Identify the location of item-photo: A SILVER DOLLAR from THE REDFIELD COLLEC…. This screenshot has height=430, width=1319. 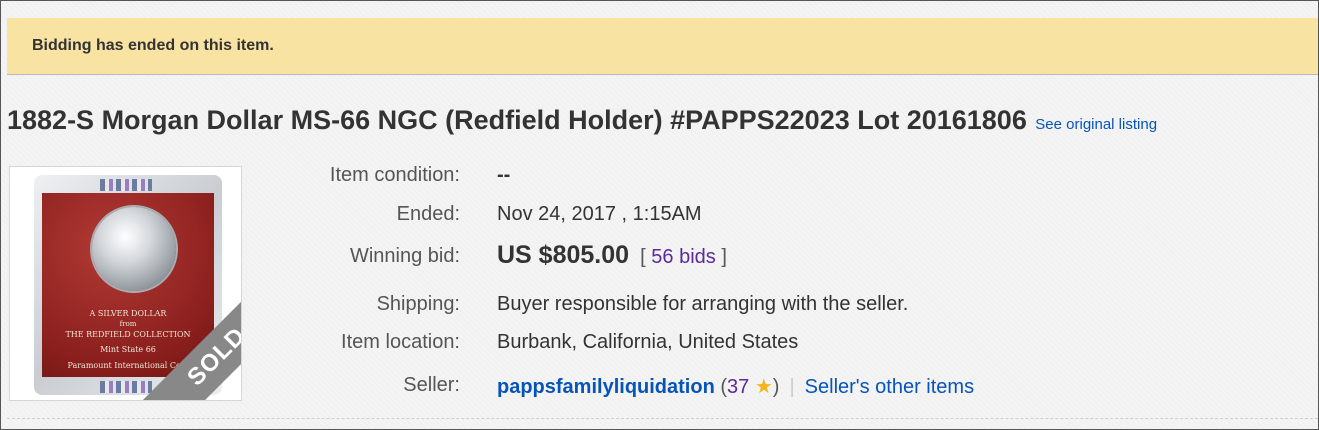
(125, 283).